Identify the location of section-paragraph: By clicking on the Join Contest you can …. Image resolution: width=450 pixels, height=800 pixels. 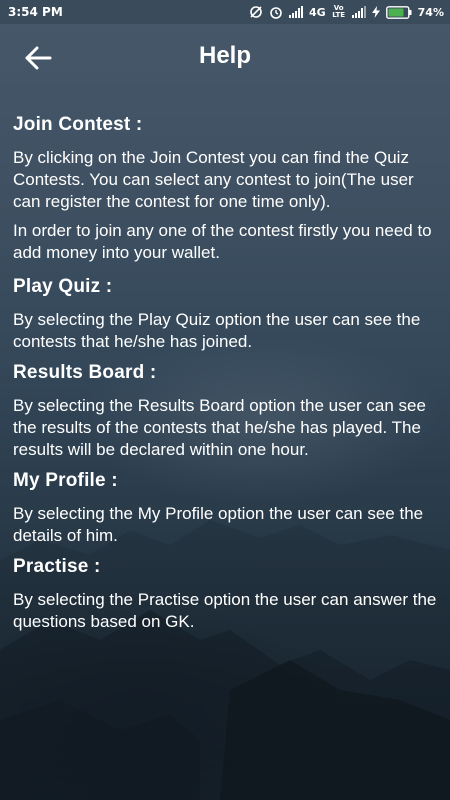
(213, 179).